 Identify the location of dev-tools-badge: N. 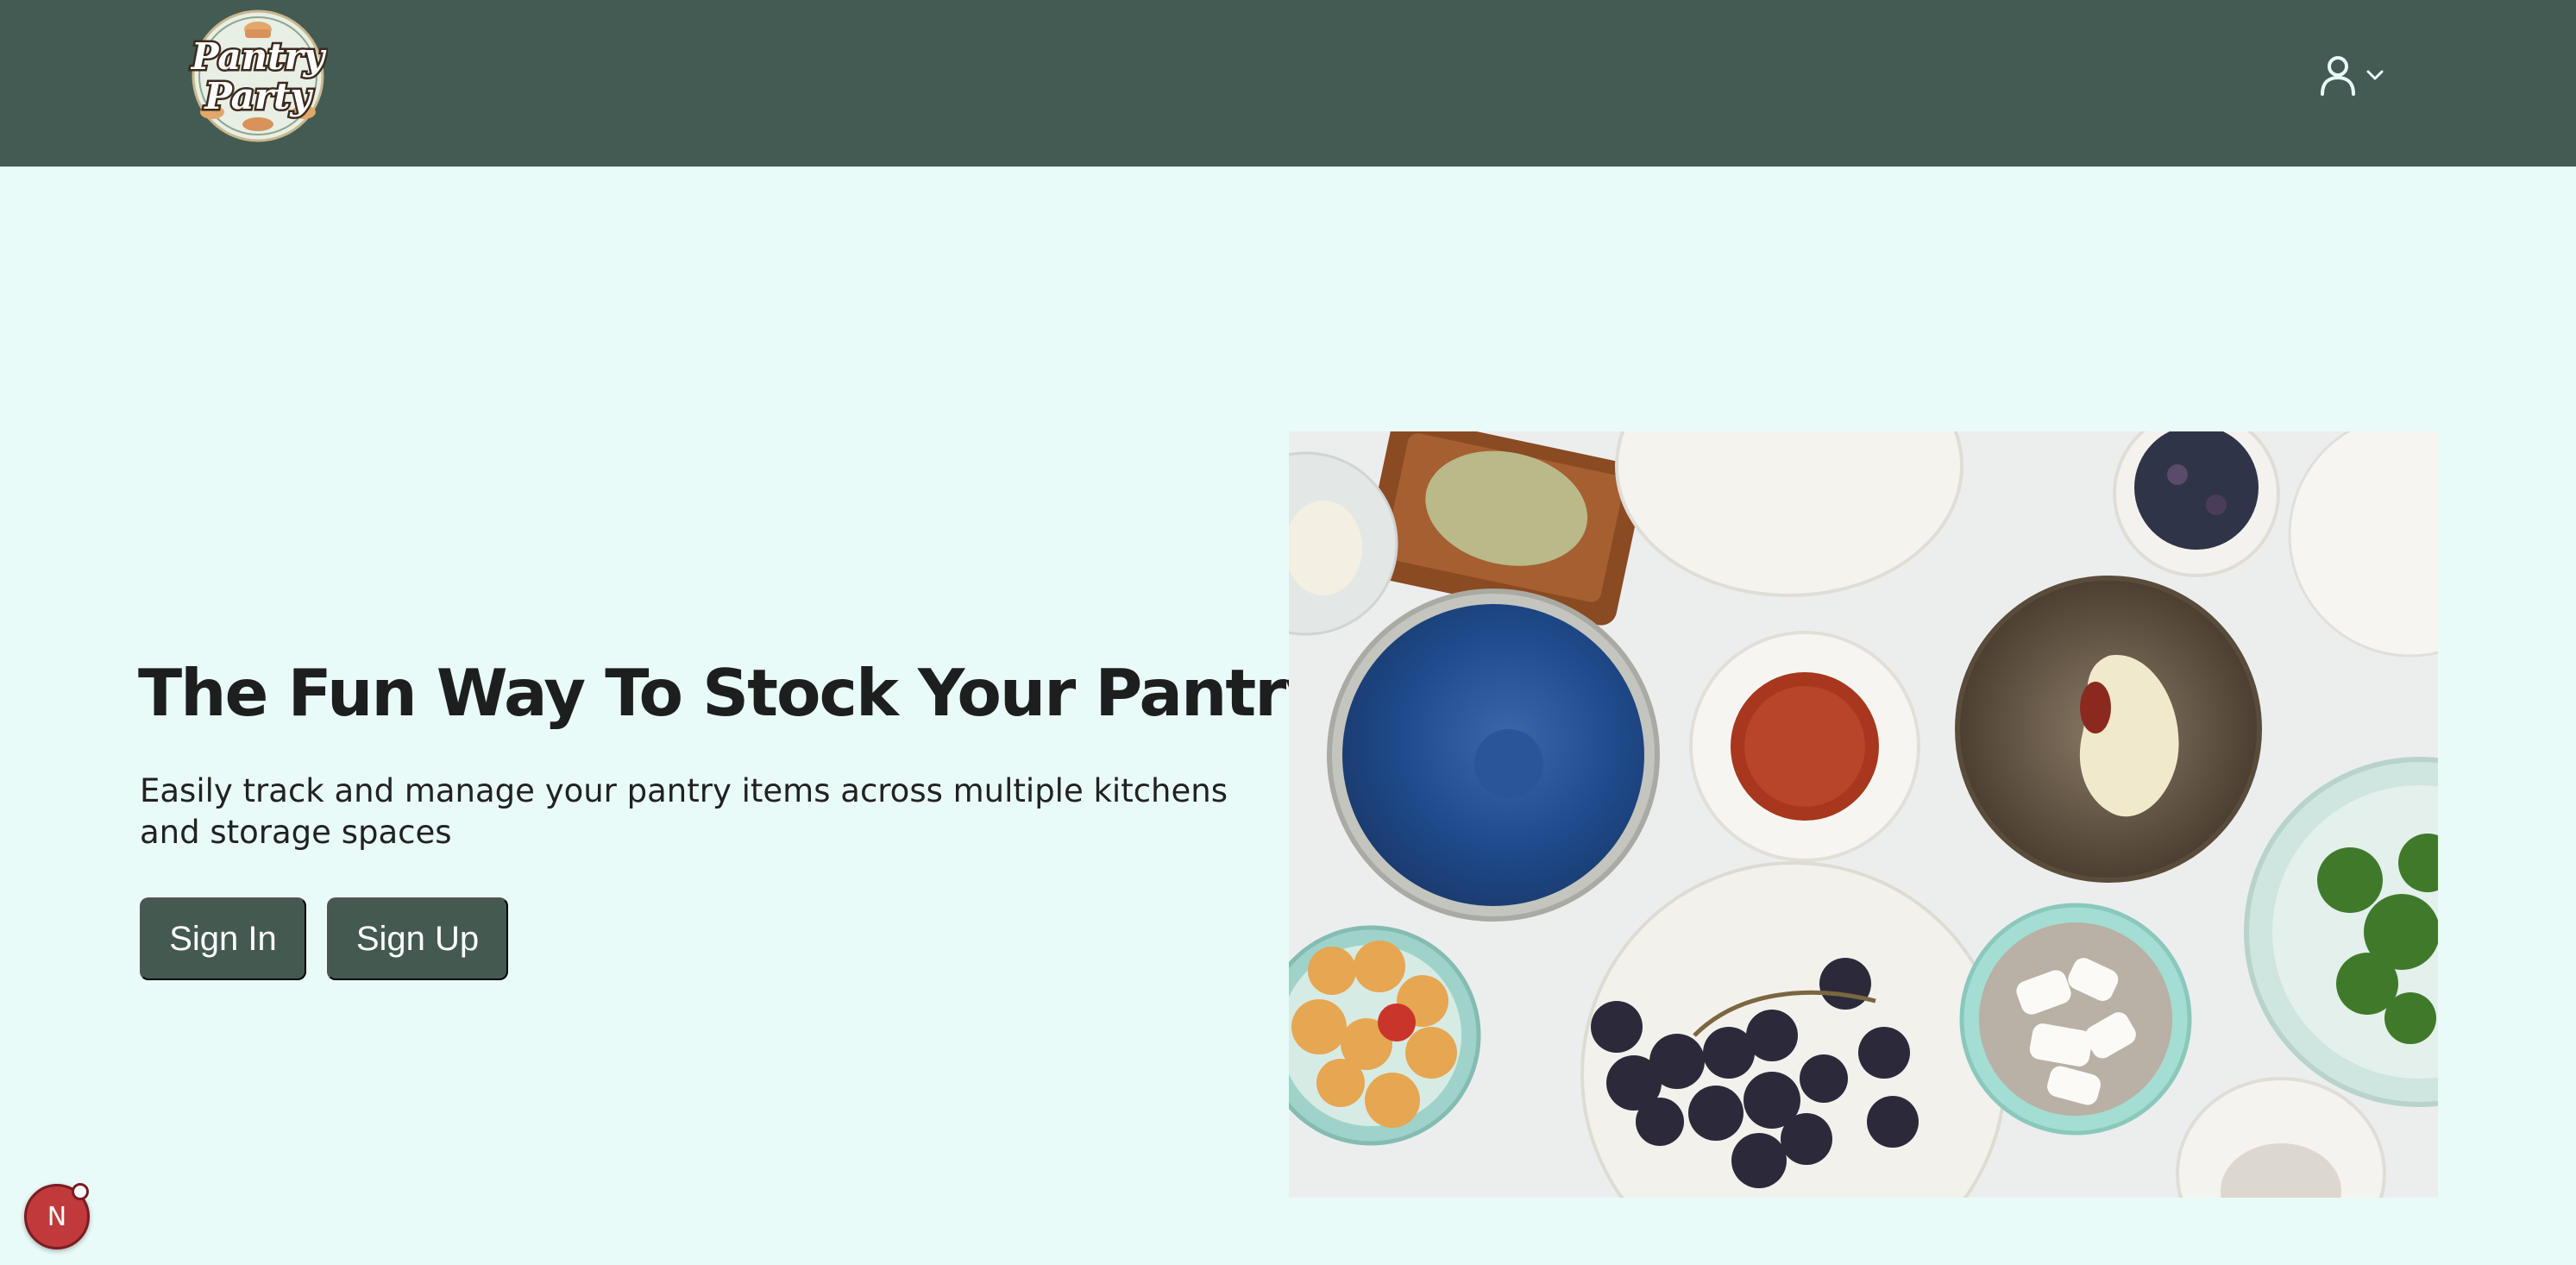
(57, 1216).